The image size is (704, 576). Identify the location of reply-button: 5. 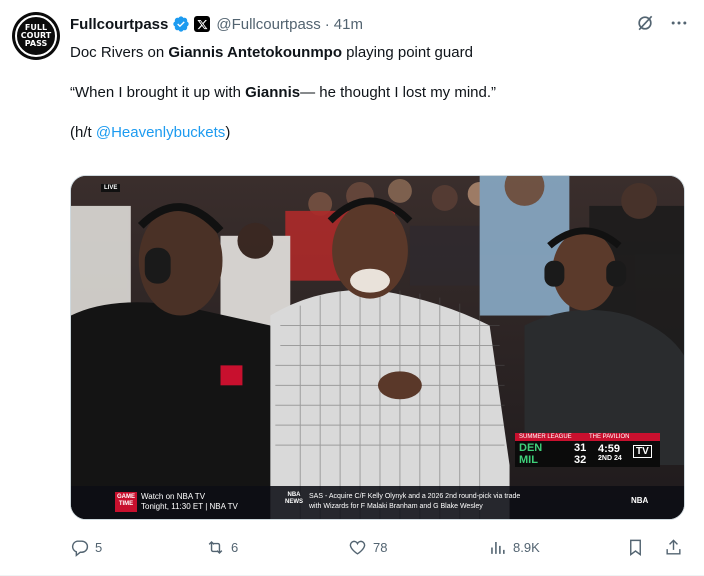
(86, 547).